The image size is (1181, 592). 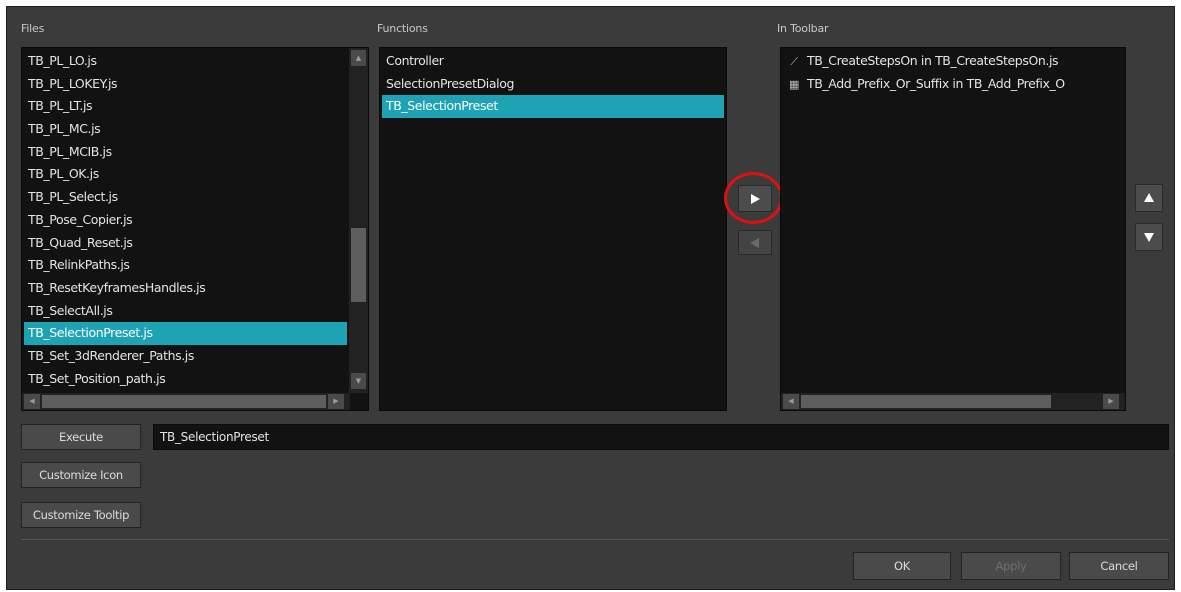 What do you see at coordinates (553, 107) in the screenshot?
I see `functions-list-item: TB_SelectionPreset` at bounding box center [553, 107].